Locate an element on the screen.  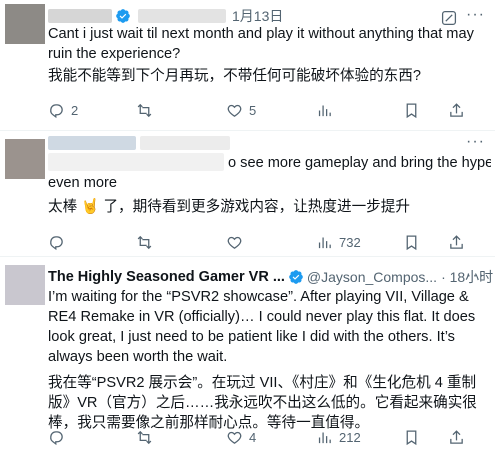
views-button: 732 is located at coordinates (338, 242).